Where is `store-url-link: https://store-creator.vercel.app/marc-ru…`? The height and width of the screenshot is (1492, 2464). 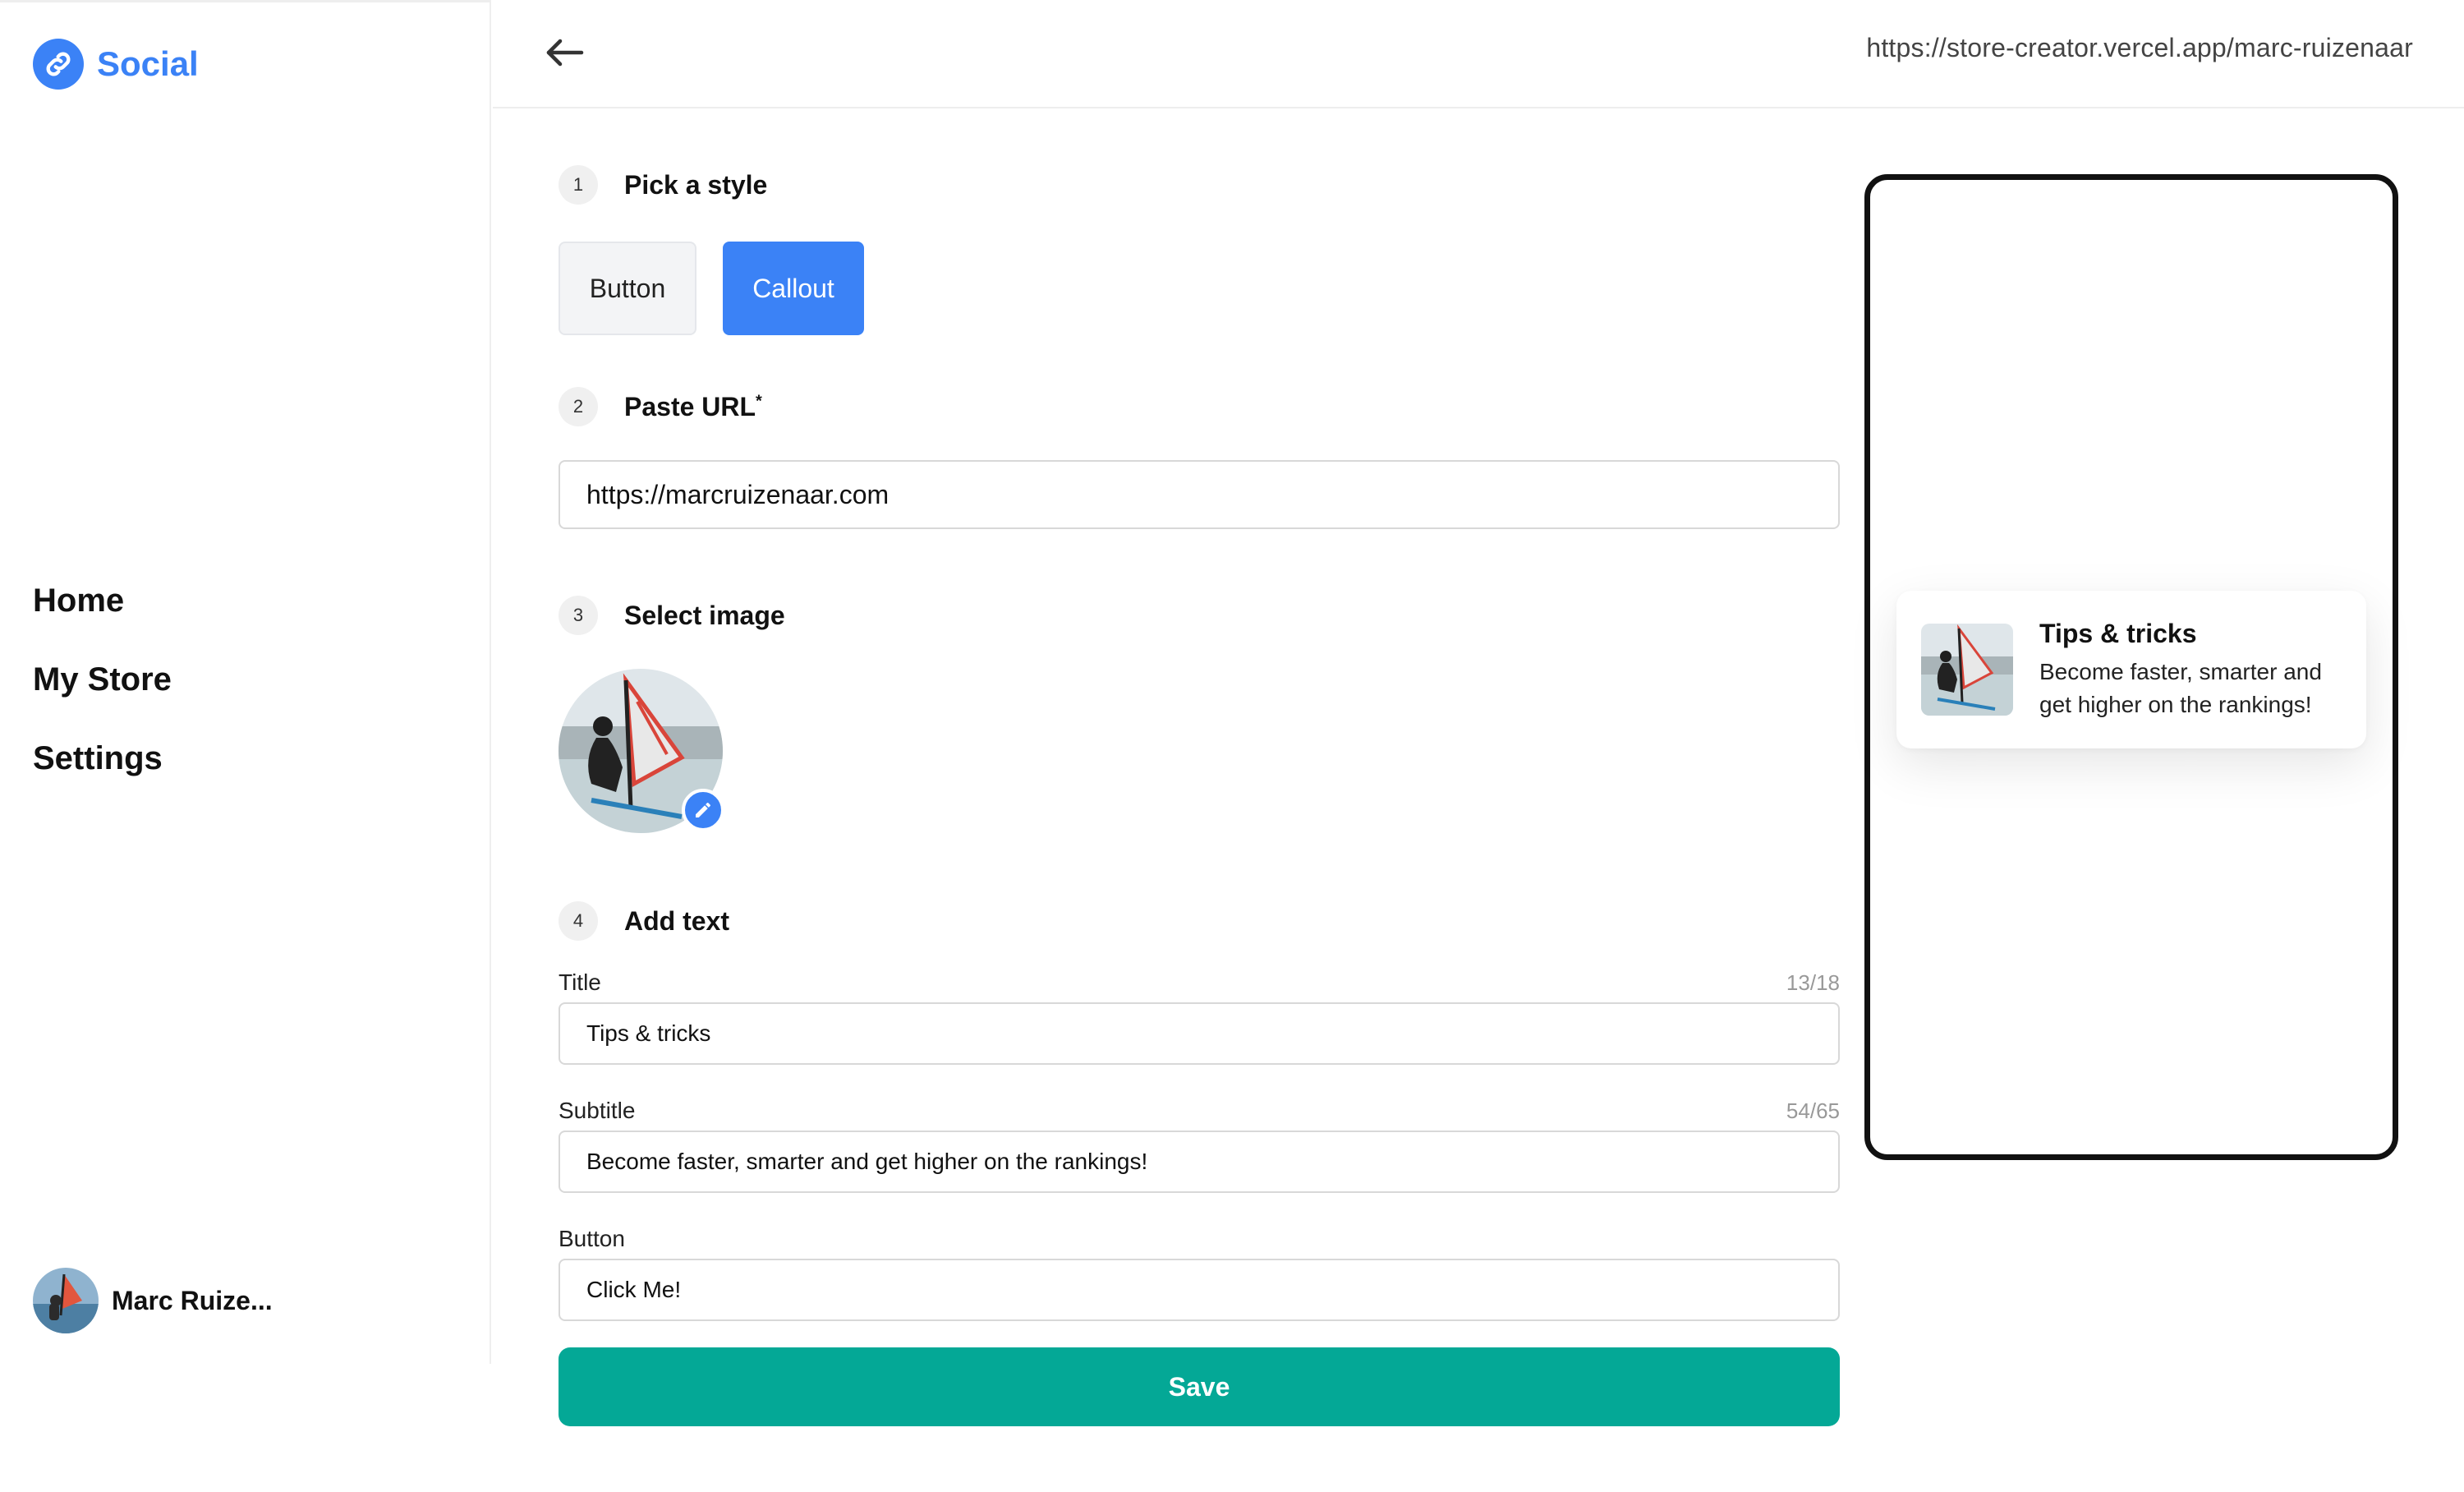 store-url-link: https://store-creator.vercel.app/marc-ru… is located at coordinates (2139, 48).